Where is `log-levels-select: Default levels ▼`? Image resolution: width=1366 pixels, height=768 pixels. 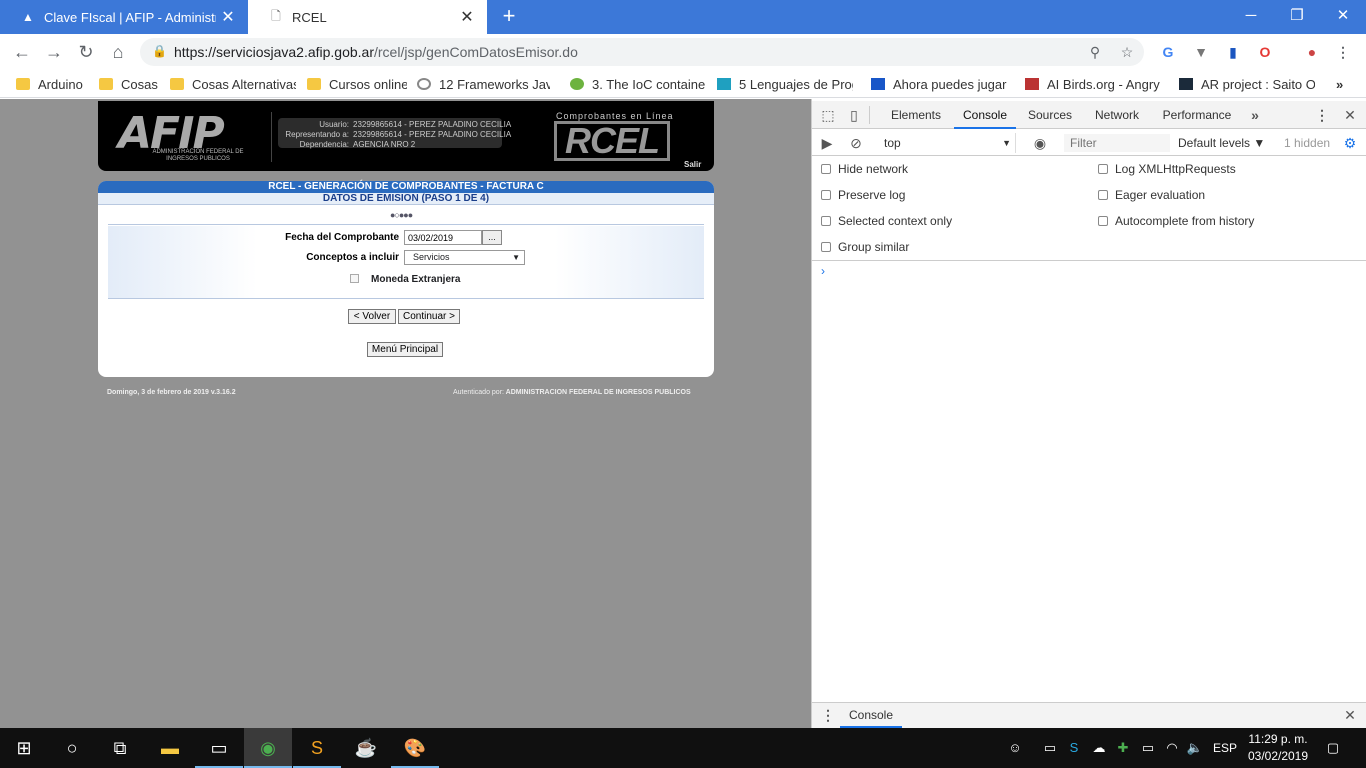 log-levels-select: Default levels ▼ is located at coordinates (1221, 143).